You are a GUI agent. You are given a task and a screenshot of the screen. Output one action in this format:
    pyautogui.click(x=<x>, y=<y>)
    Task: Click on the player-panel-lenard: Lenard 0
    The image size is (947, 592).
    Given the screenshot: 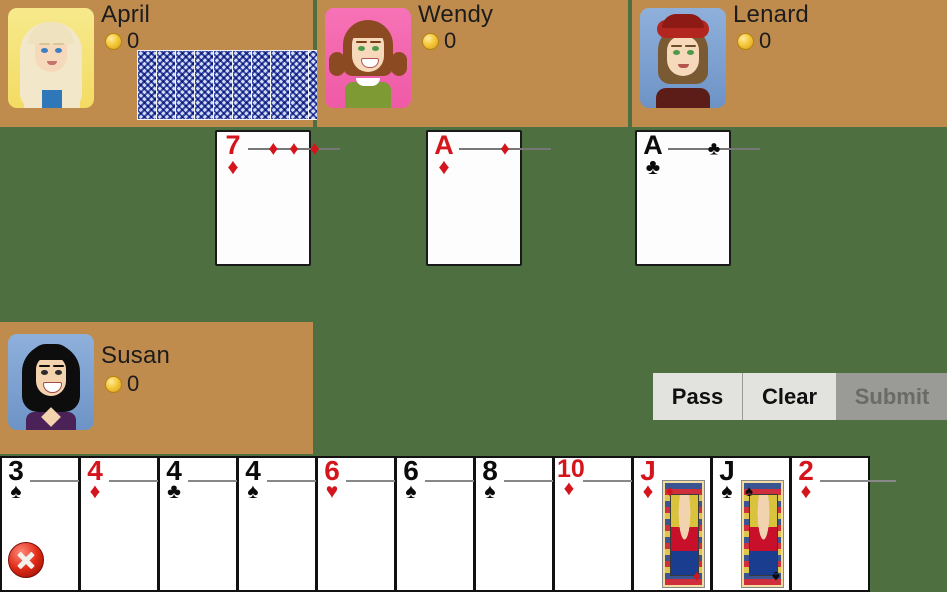 What is the action you would take?
    pyautogui.click(x=789, y=63)
    